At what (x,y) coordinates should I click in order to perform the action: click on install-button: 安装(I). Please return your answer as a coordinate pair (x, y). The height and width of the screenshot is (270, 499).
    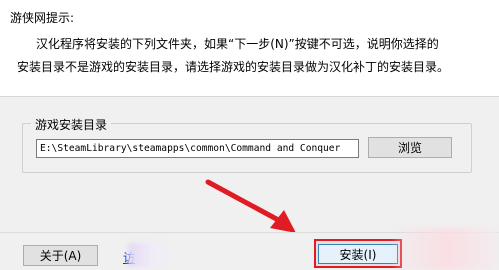
    Looking at the image, I should click on (358, 254).